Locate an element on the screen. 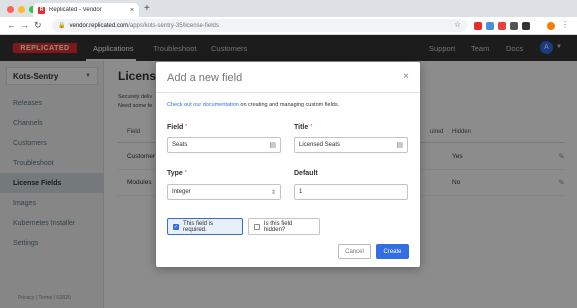  lock-icon: 🔒 is located at coordinates (62, 26).